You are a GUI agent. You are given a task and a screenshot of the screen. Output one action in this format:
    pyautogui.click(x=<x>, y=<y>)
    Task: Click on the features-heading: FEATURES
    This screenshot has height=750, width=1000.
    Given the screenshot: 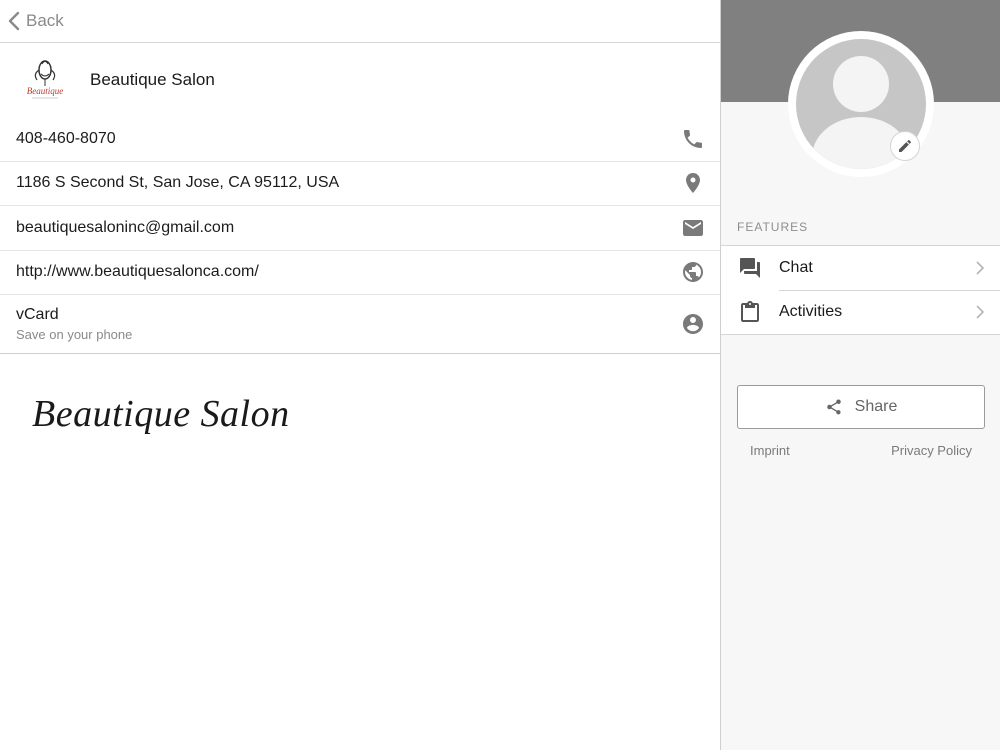 What is the action you would take?
    pyautogui.click(x=773, y=227)
    